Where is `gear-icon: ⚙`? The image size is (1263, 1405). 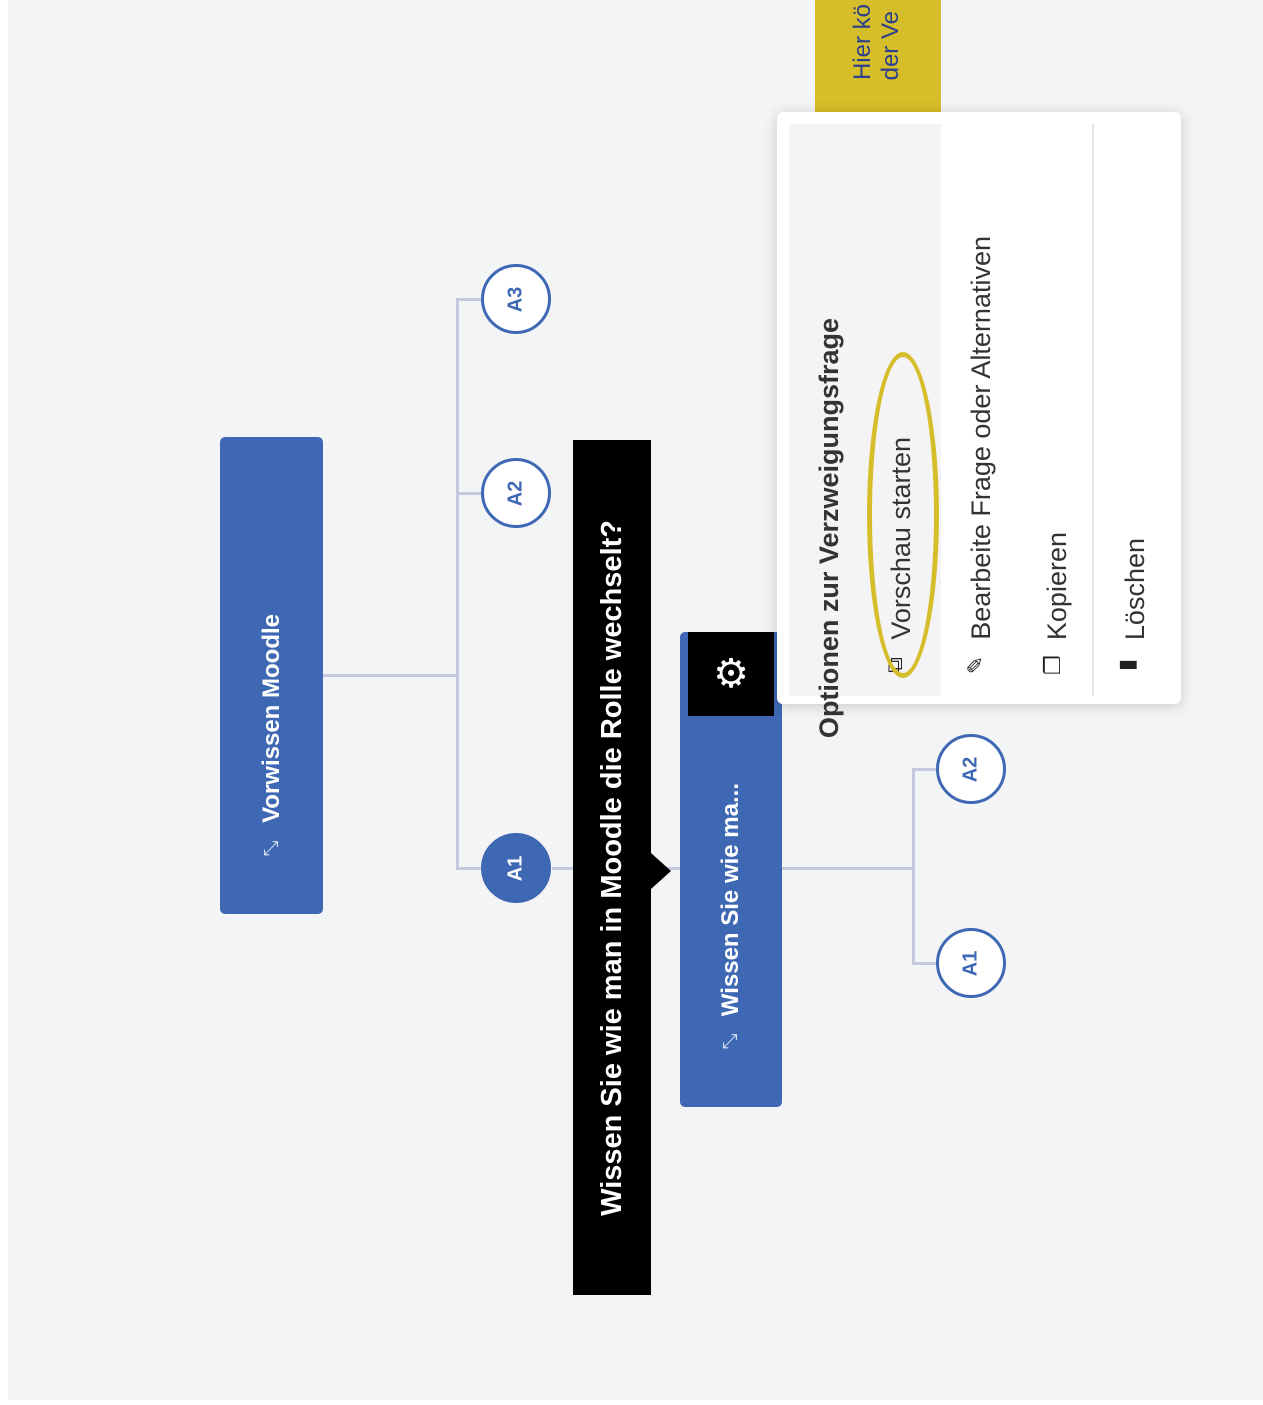
gear-icon: ⚙ is located at coordinates (731, 674).